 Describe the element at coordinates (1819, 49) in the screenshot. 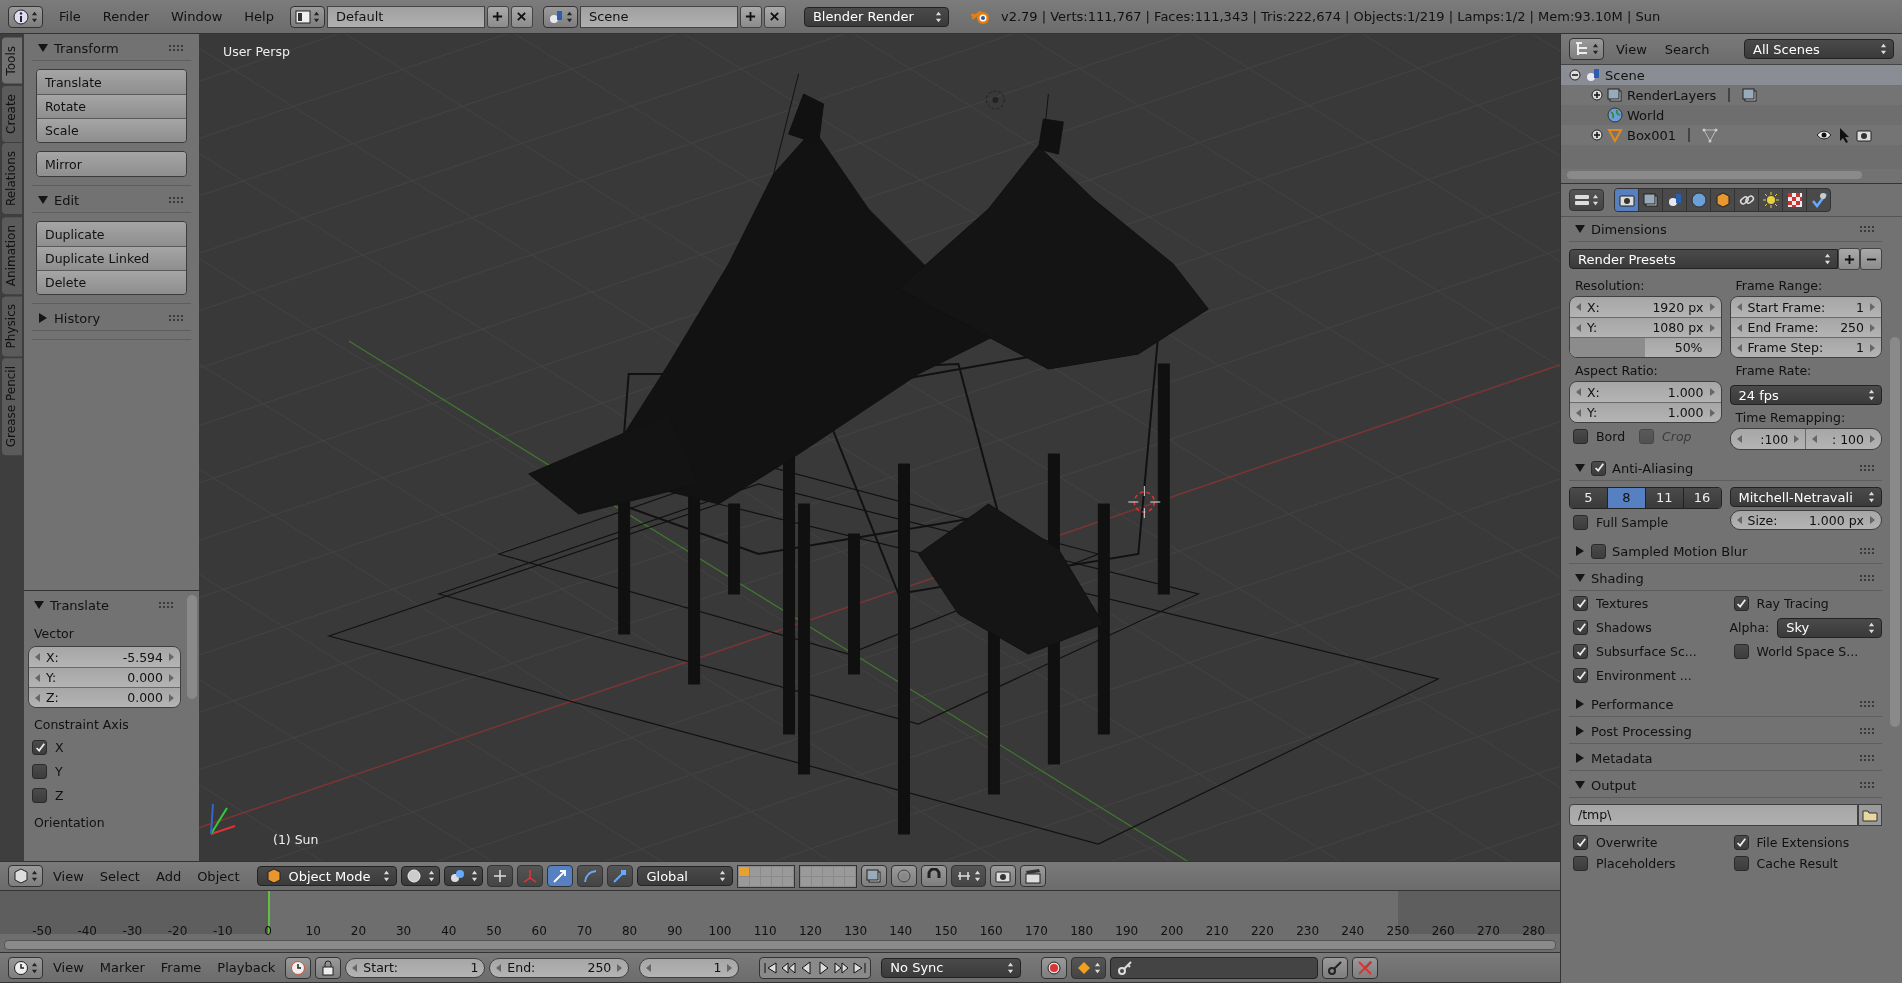

I see `display-mode-dropdown: All Scenes` at that location.